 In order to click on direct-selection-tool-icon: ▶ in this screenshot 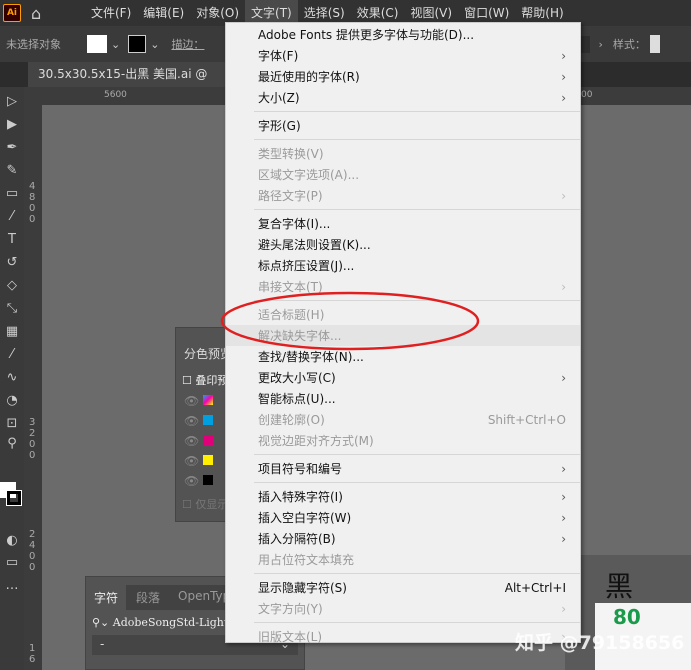, I will do `click(12, 125)`.